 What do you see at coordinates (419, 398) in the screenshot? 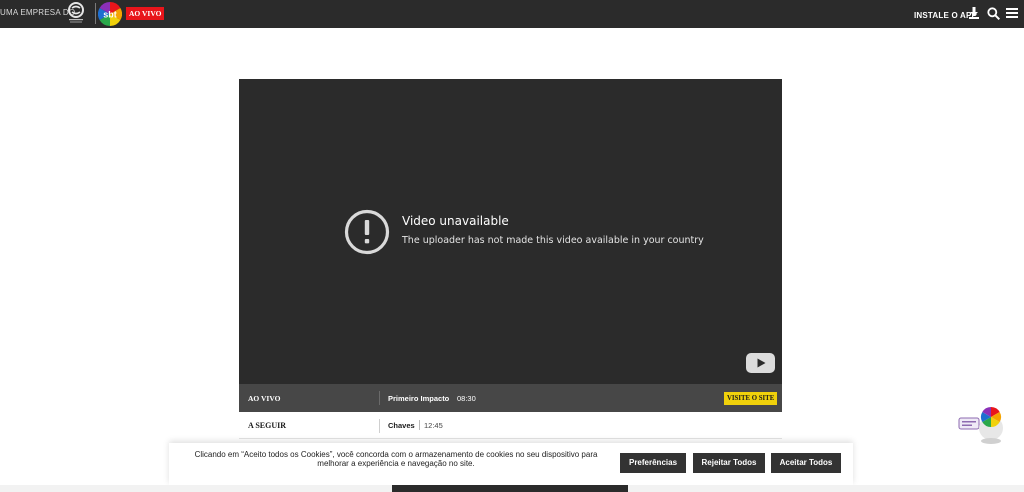
I see `current-program-title: Primeiro Impacto` at bounding box center [419, 398].